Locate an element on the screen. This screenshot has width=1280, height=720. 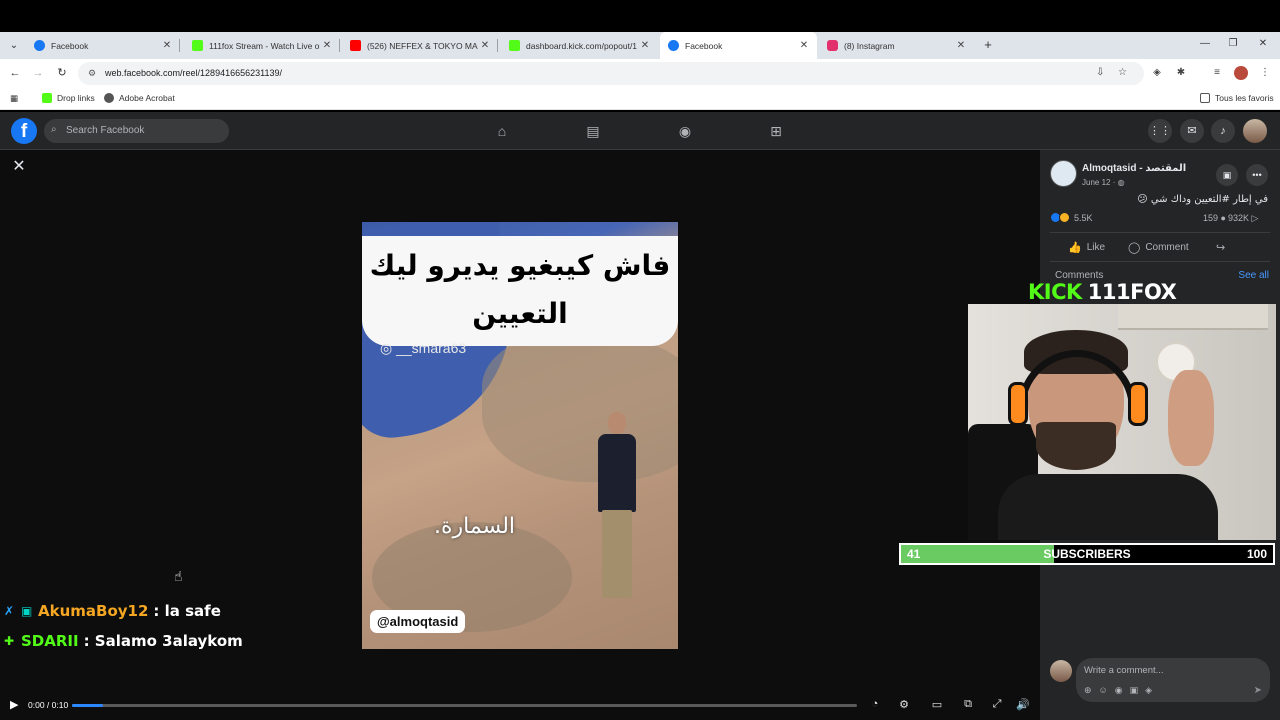
browser-tab: Facebook ✕ is located at coordinates (103, 45).